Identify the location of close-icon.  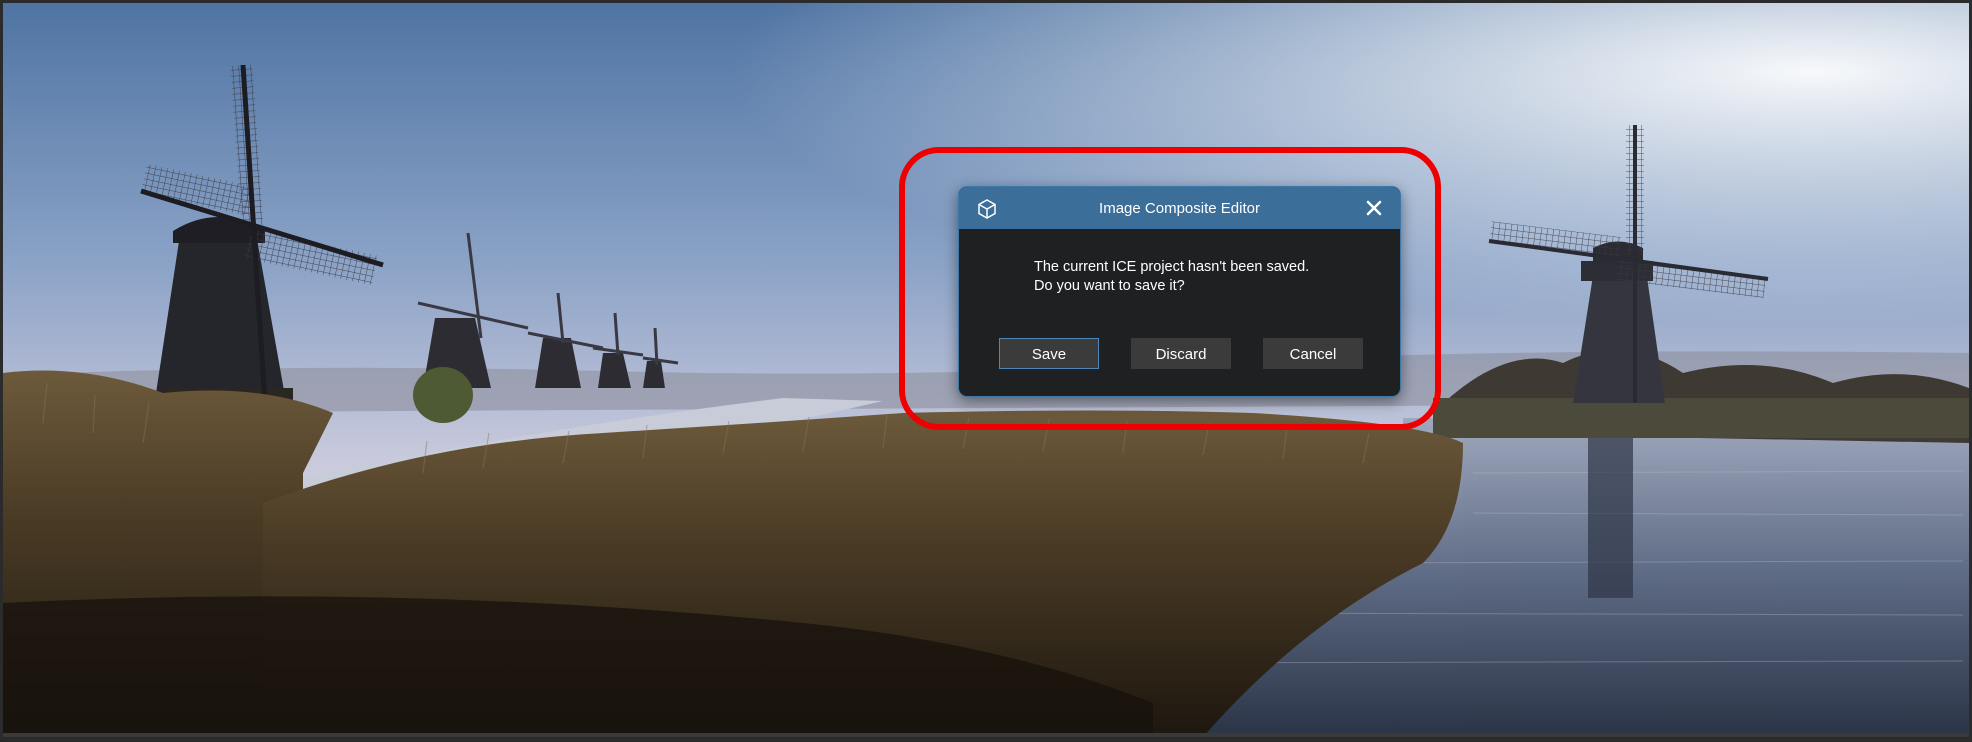
(1374, 208).